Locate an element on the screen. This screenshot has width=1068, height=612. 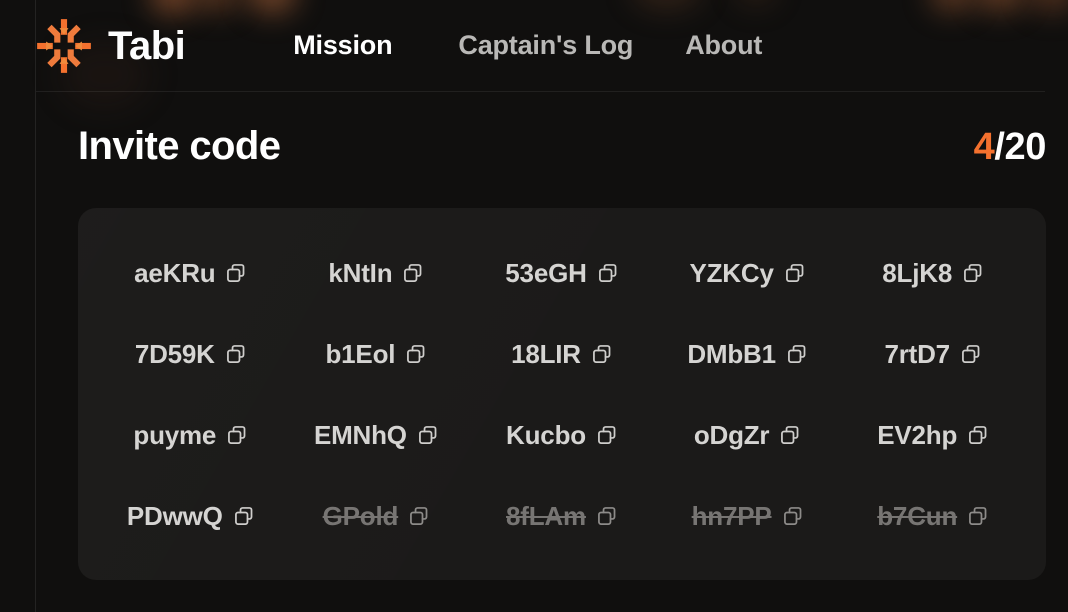
invite-code-cell: b7Cun is located at coordinates (933, 515).